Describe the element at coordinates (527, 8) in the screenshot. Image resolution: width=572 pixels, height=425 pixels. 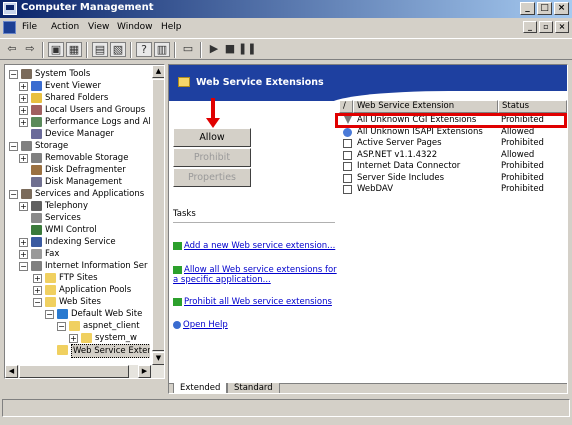
I see `minimize-button: _` at that location.